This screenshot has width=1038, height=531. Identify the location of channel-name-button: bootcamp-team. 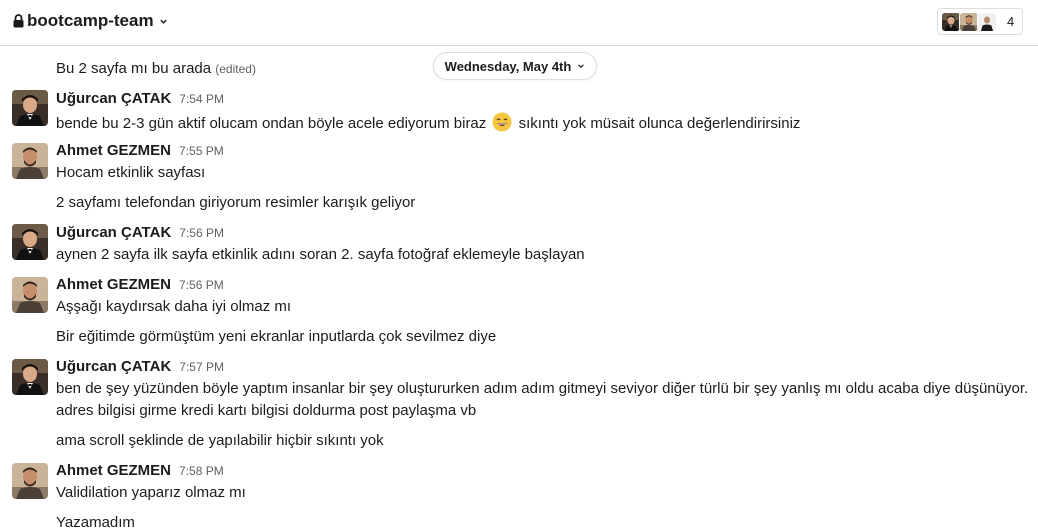
(90, 21).